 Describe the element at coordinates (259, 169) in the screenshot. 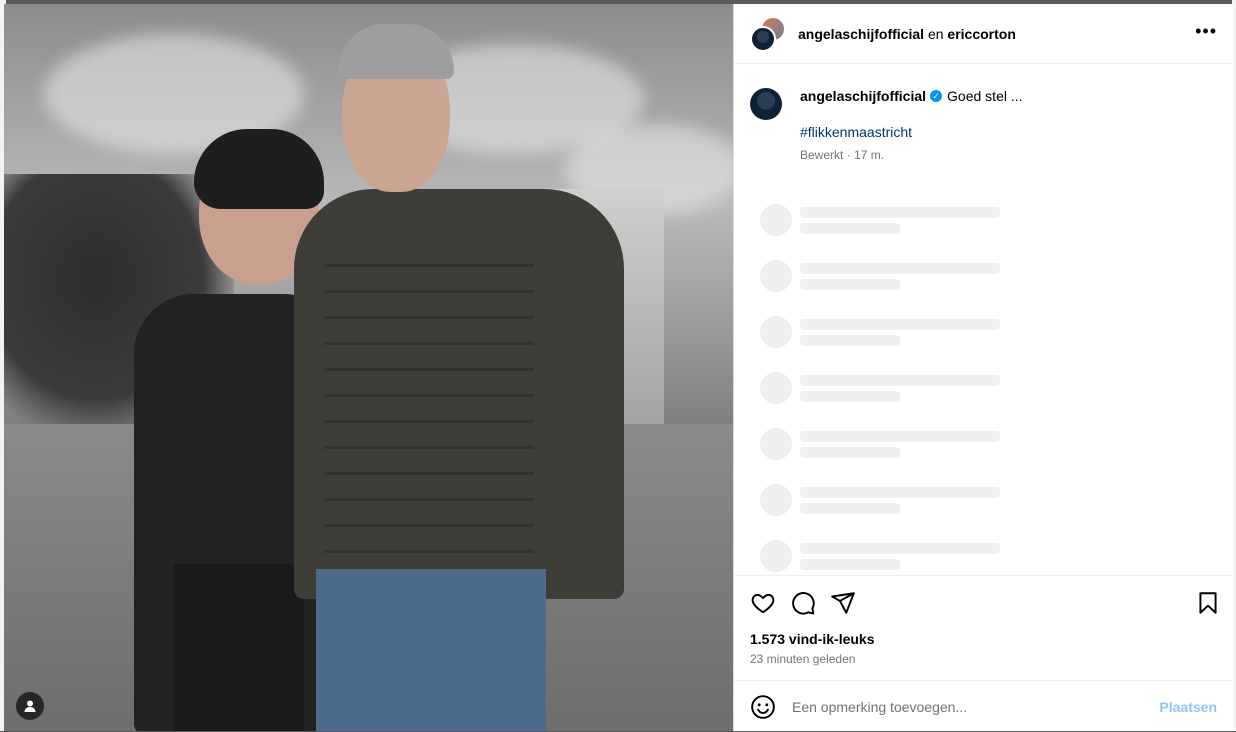

I see `woman-hair` at that location.